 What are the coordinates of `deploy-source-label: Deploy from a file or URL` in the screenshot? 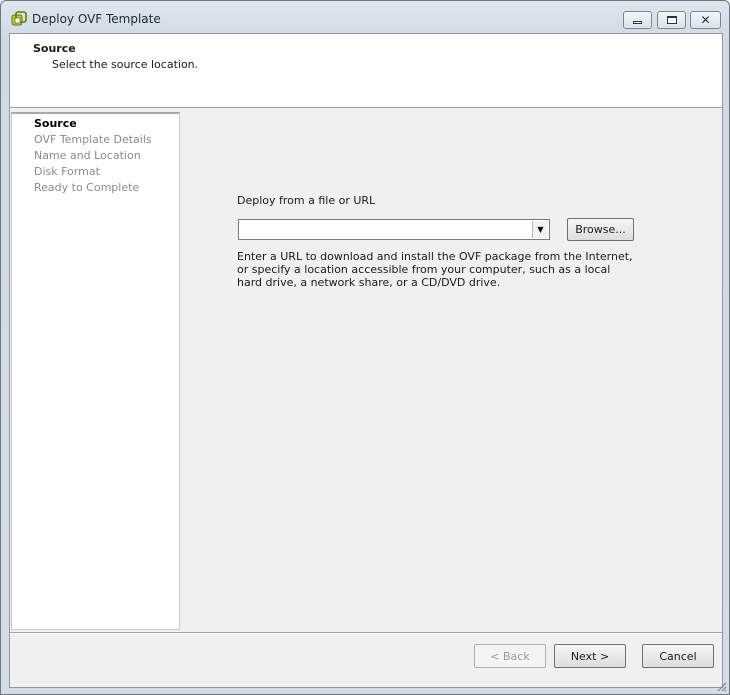 It's located at (306, 200).